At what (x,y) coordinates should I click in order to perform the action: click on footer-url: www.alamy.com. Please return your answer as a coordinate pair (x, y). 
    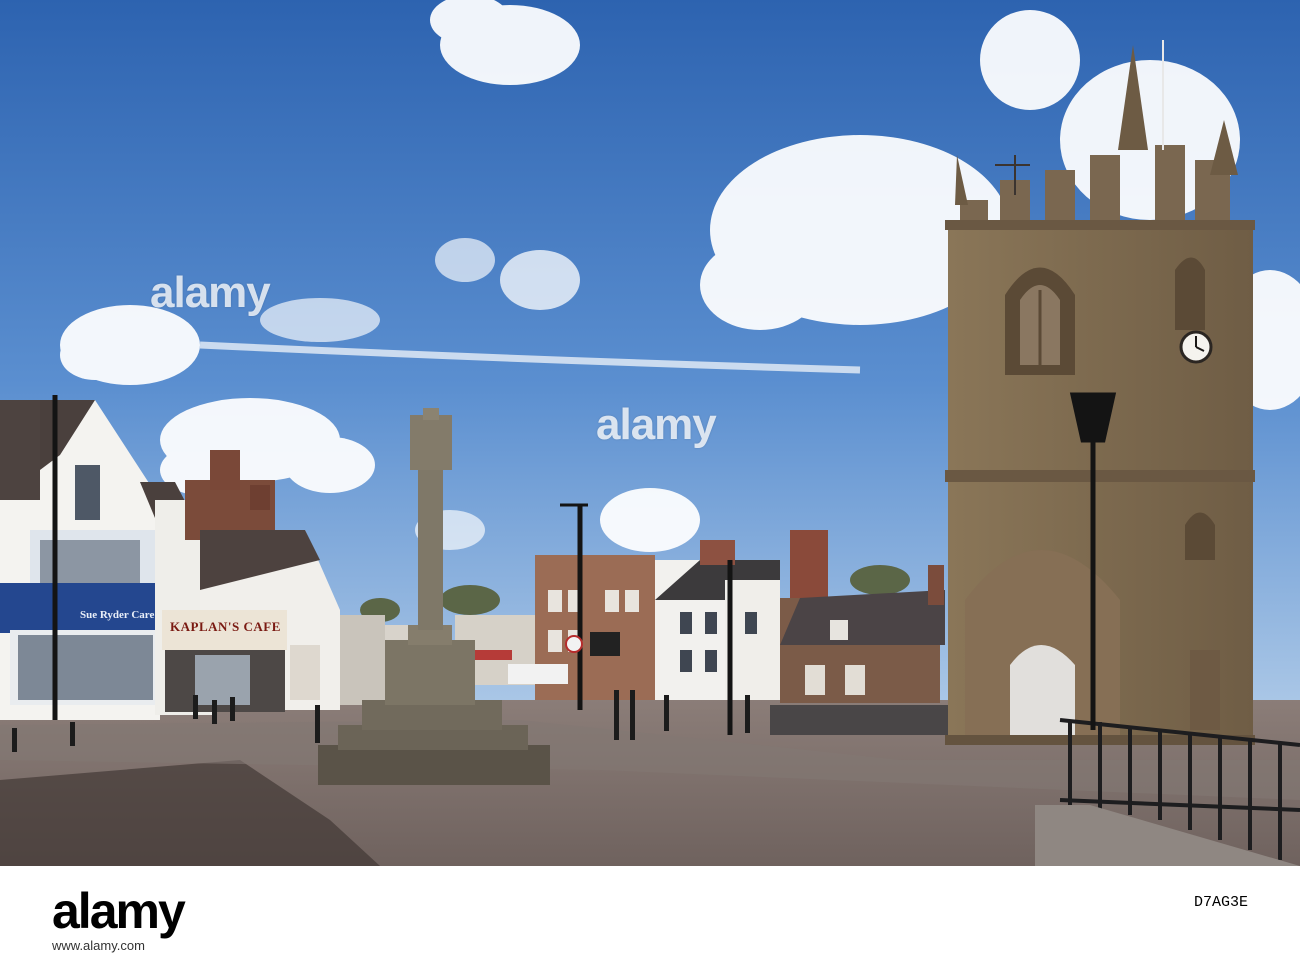
    Looking at the image, I should click on (98, 945).